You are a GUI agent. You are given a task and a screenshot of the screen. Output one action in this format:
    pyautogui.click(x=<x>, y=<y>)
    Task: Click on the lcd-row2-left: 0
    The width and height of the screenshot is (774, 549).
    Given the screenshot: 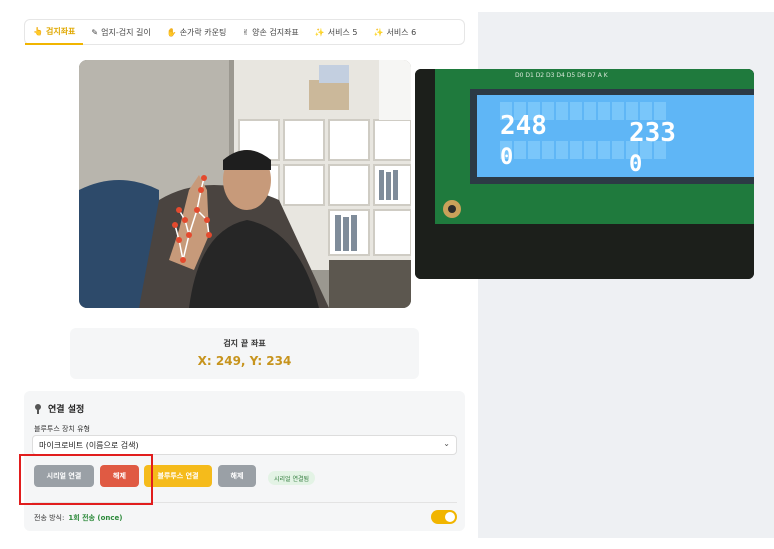 What is the action you would take?
    pyautogui.click(x=506, y=157)
    